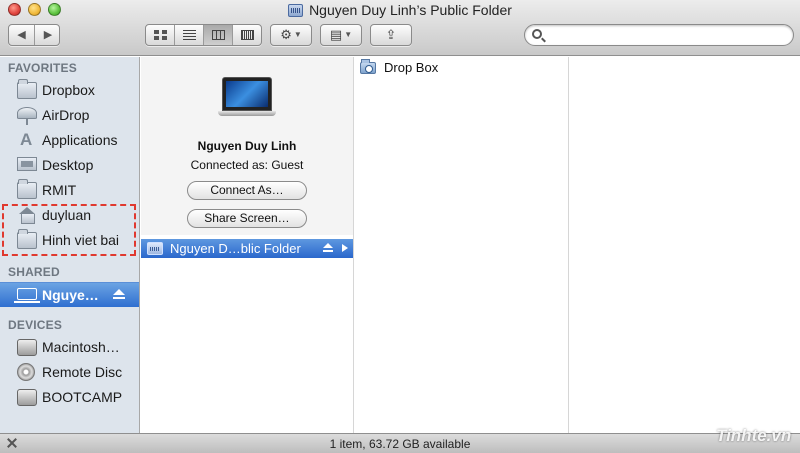 The image size is (800, 453). What do you see at coordinates (59, 190) in the screenshot?
I see `sidebar-item-label: RMIT` at bounding box center [59, 190].